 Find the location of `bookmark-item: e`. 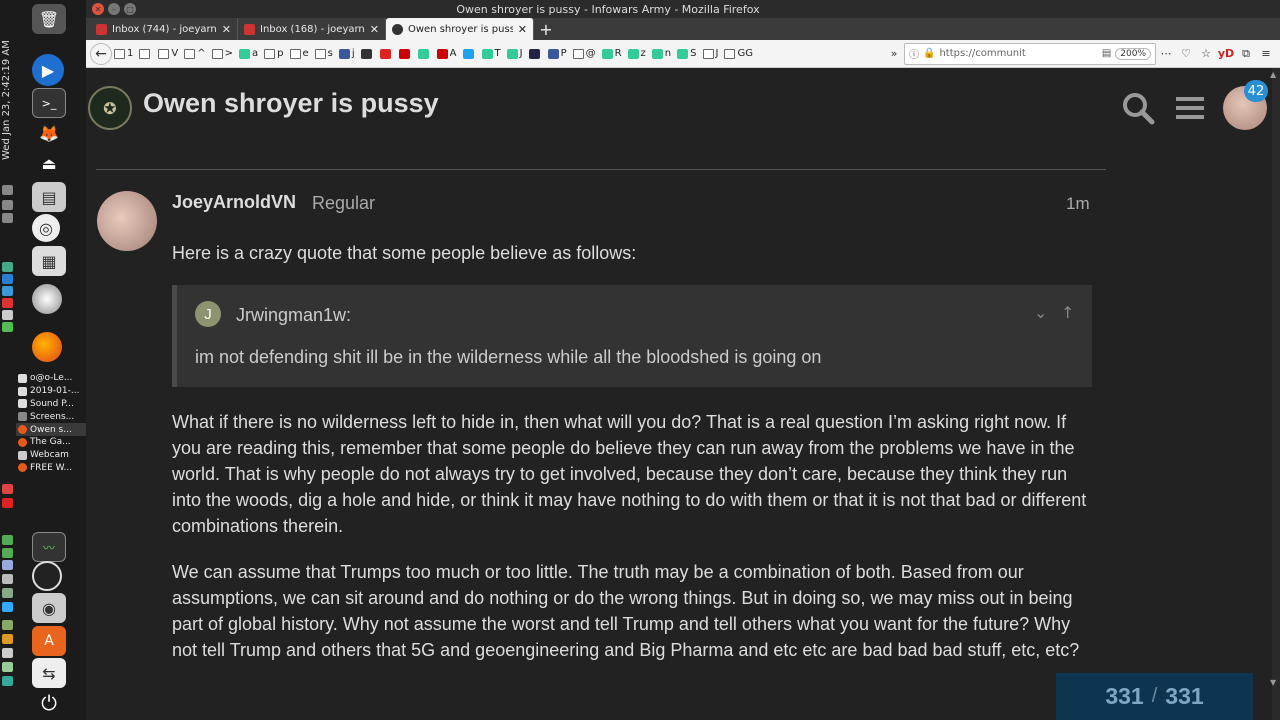

bookmark-item: e is located at coordinates (299, 54).